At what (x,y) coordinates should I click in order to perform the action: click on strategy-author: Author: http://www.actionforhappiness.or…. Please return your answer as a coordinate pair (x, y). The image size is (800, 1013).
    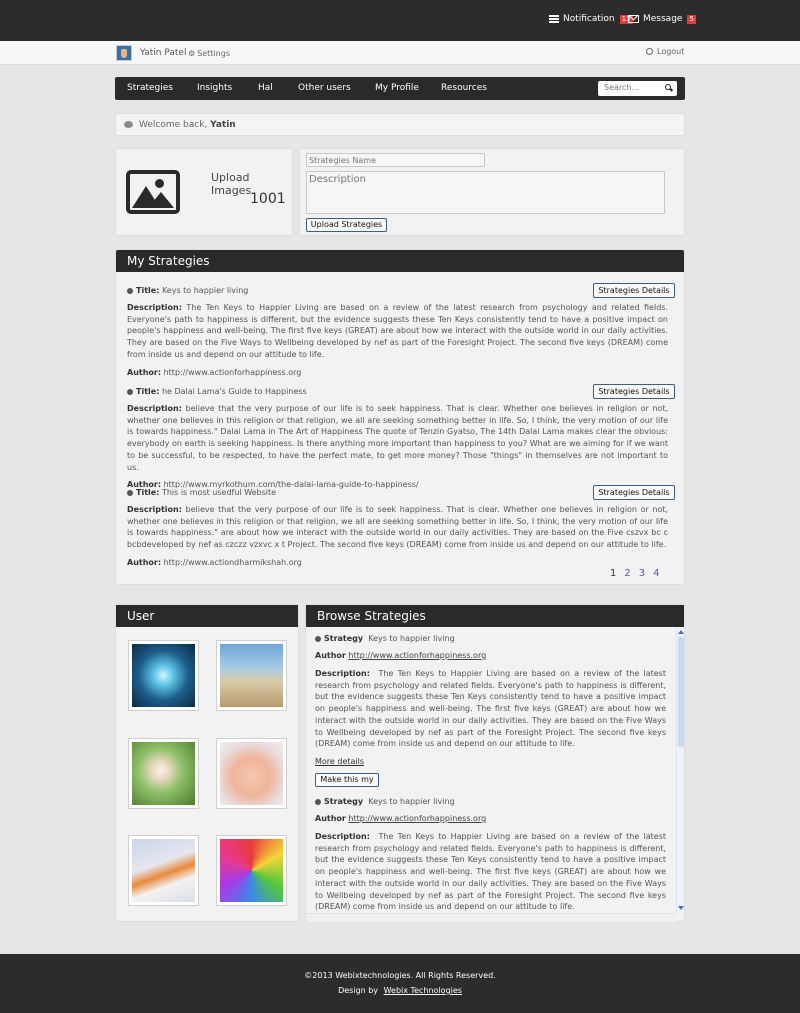
    Looking at the image, I should click on (214, 372).